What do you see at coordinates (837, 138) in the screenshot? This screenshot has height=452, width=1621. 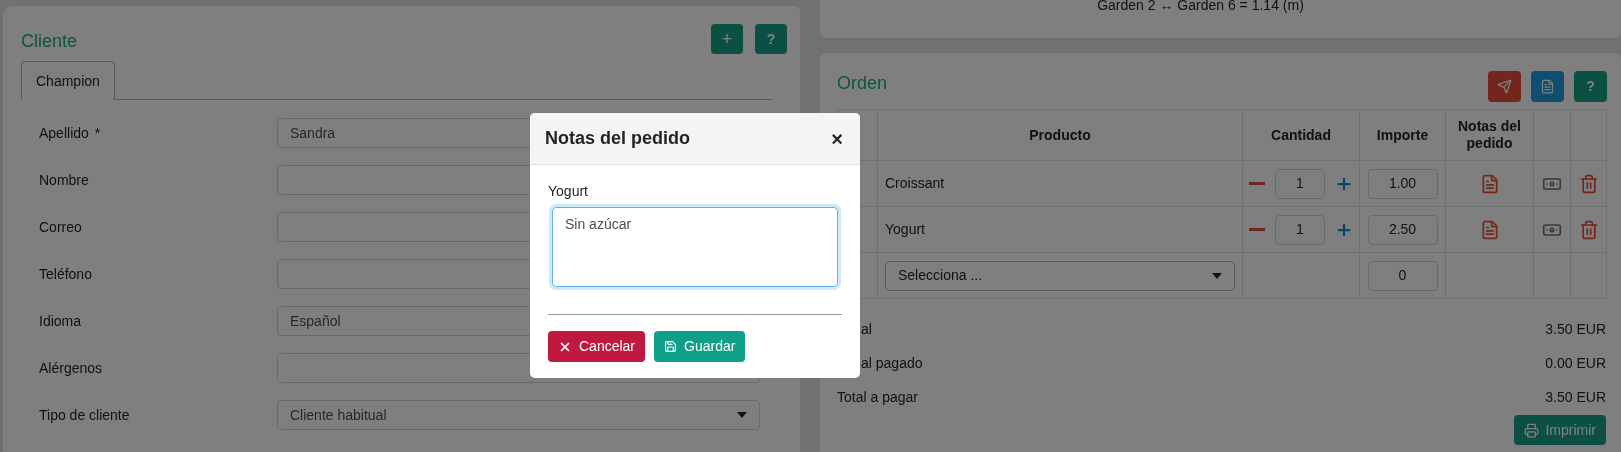 I see `close-button: ×` at bounding box center [837, 138].